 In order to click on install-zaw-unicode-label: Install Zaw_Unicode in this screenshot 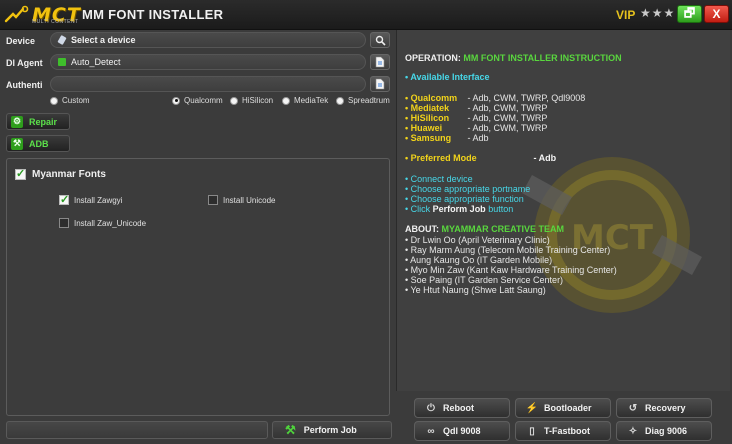, I will do `click(110, 223)`.